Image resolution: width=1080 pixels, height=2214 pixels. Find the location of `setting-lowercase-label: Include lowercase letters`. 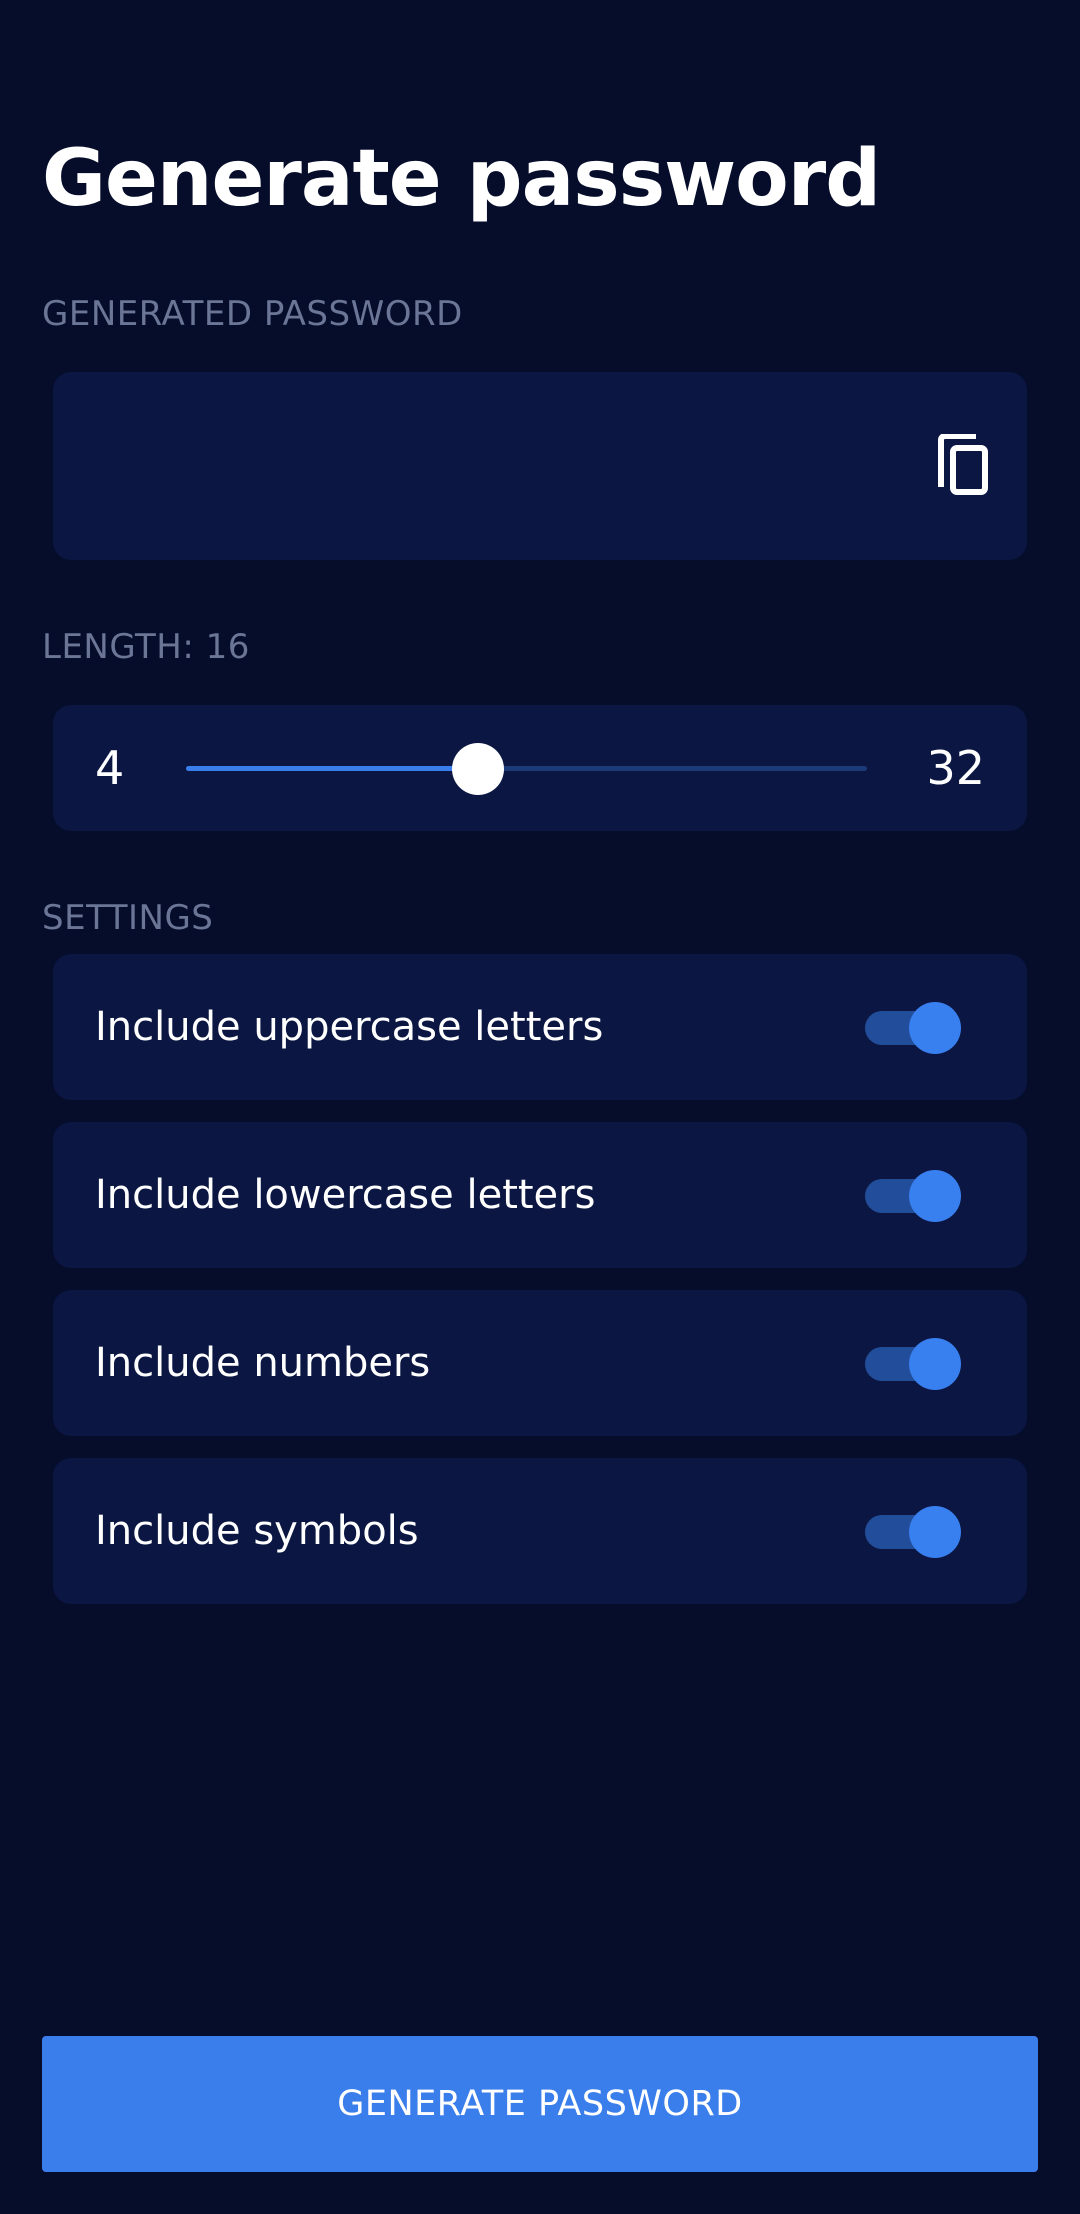

setting-lowercase-label: Include lowercase letters is located at coordinates (345, 1195).